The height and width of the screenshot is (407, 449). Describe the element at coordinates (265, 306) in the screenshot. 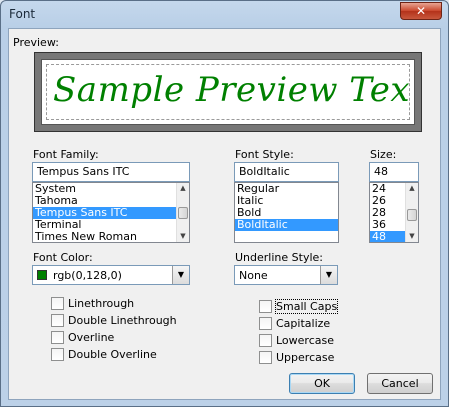

I see `small-caps-checkbox` at that location.